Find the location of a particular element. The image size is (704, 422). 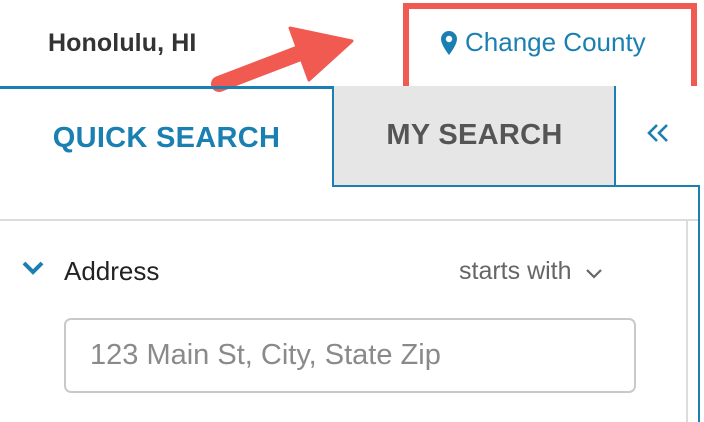

collapse-panel-button is located at coordinates (657, 136).